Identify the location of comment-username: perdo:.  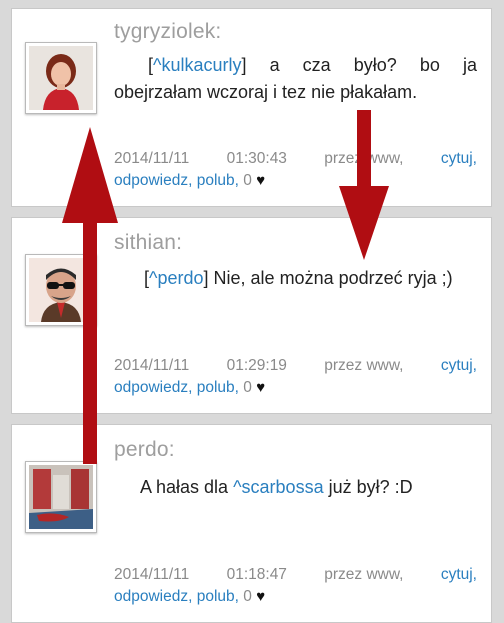
(144, 450).